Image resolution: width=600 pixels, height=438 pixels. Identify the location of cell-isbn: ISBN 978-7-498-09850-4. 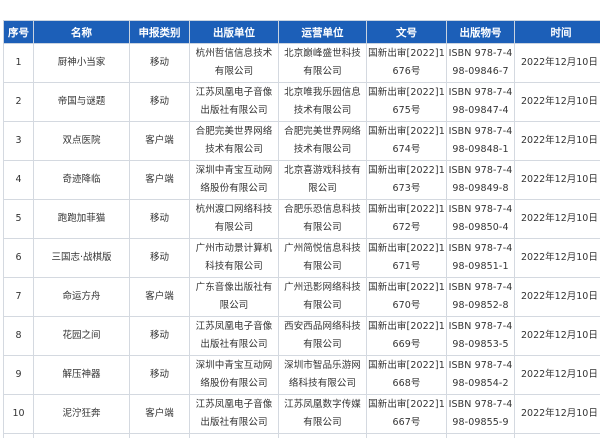
(480, 219).